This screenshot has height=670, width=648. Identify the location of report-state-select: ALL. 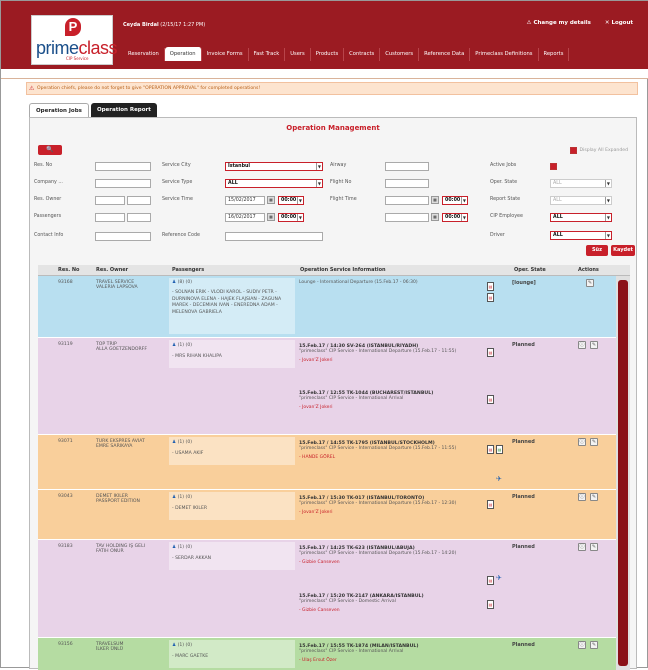
(581, 200).